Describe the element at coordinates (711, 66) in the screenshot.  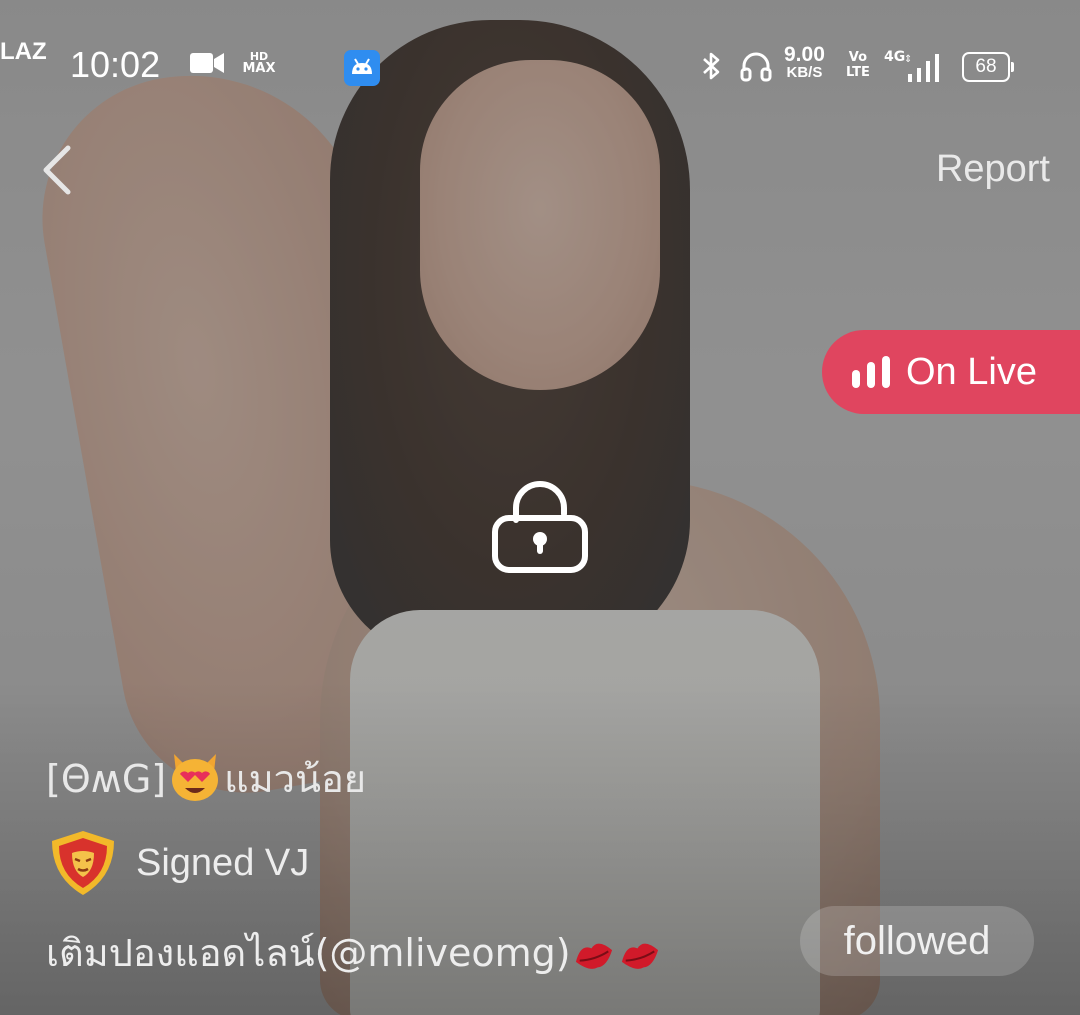
I see `bluetooth-icon` at that location.